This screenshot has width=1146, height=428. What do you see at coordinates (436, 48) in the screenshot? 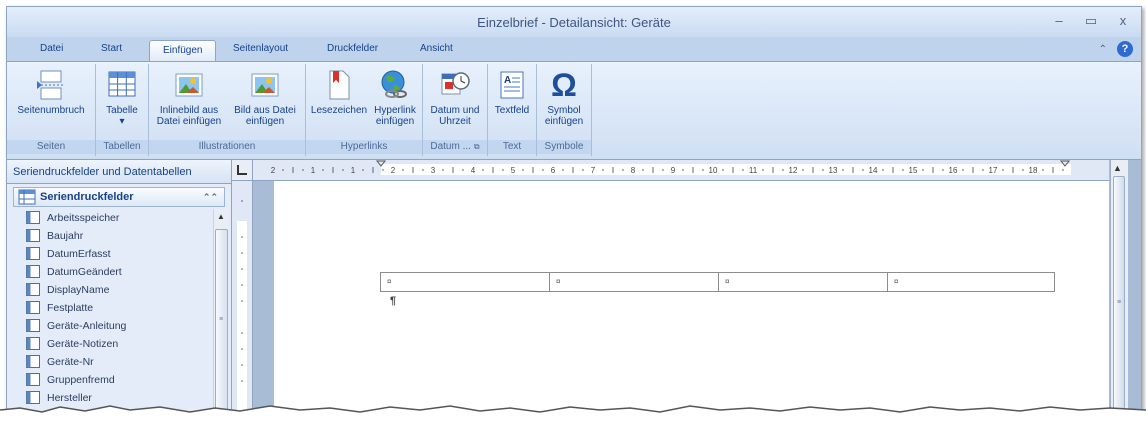
I see `tab-ansicht: Ansicht` at bounding box center [436, 48].